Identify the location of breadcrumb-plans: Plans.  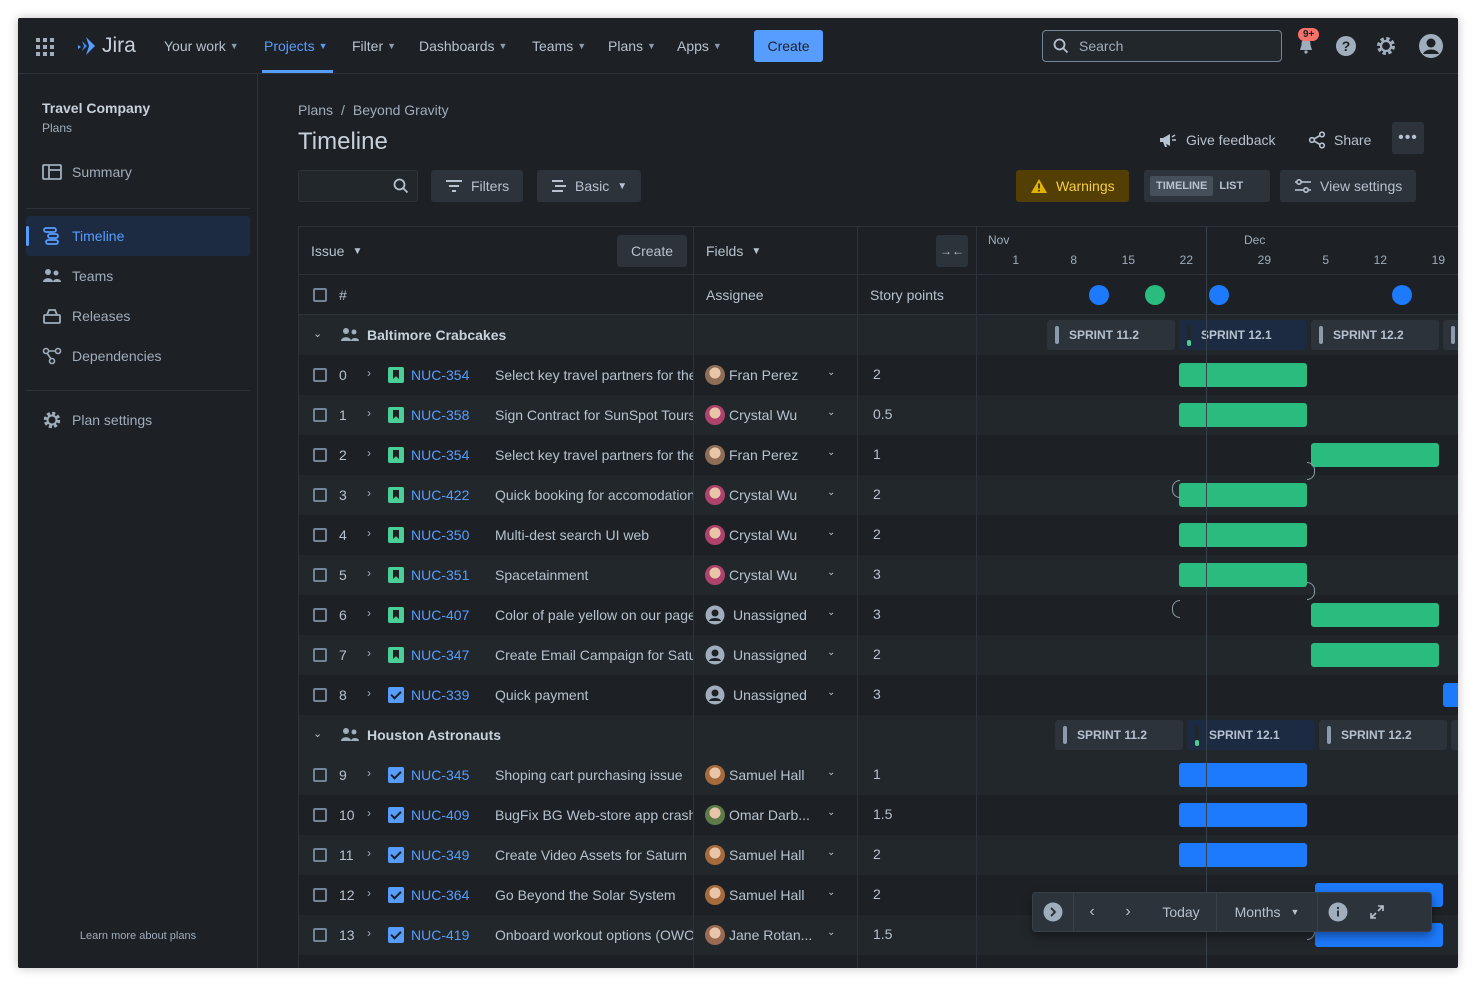
(315, 110).